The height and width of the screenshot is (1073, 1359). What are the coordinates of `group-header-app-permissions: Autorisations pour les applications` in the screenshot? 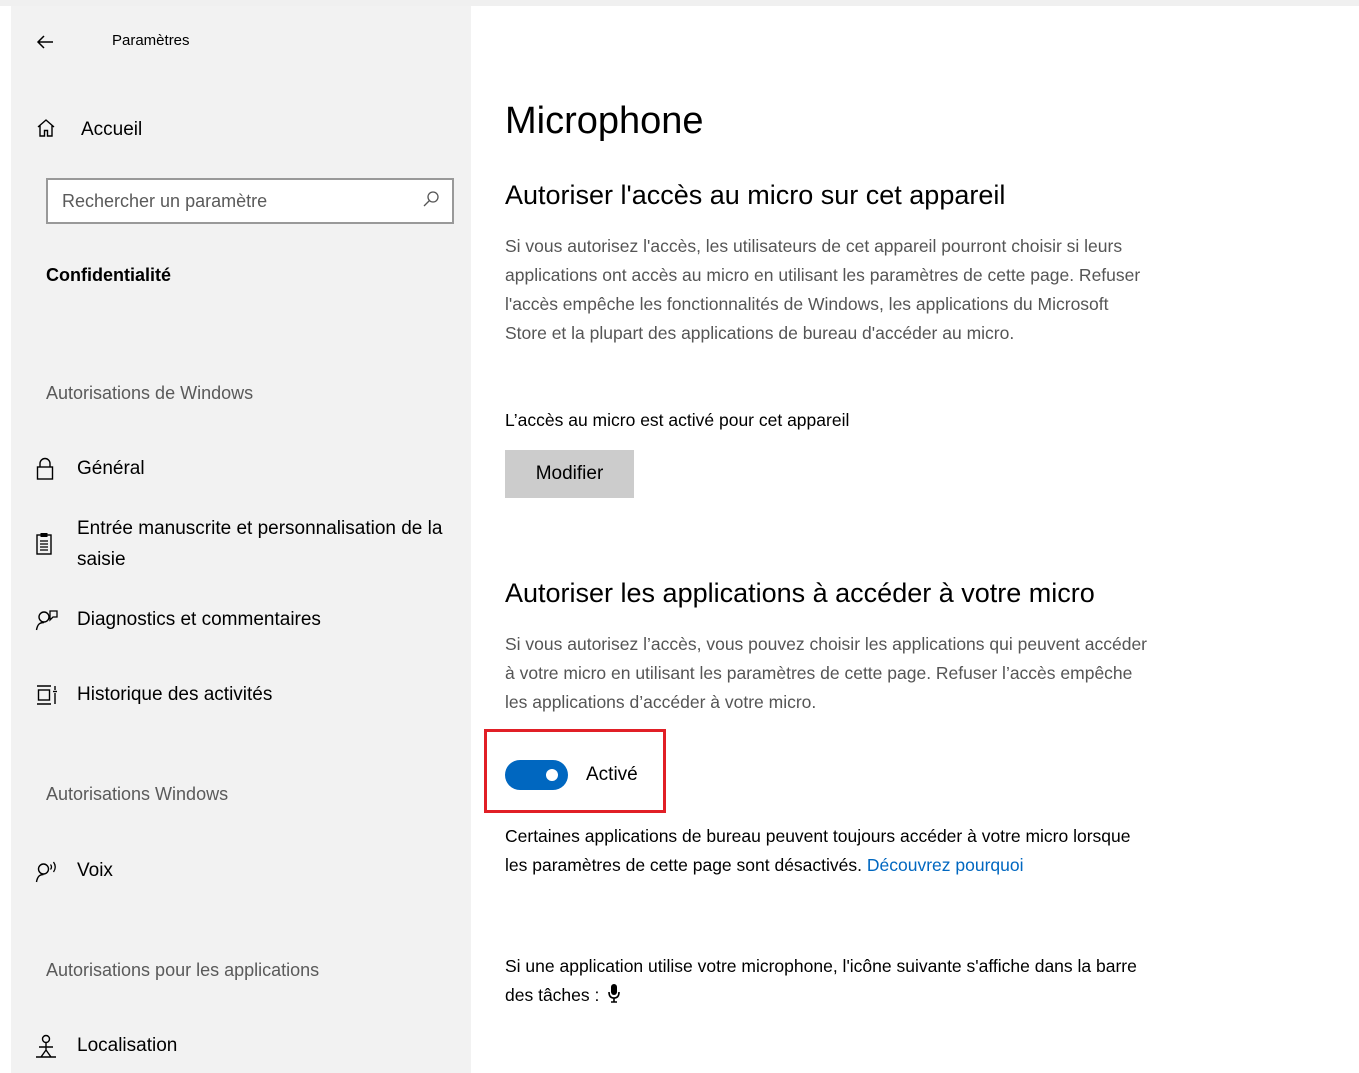 It's located at (183, 970).